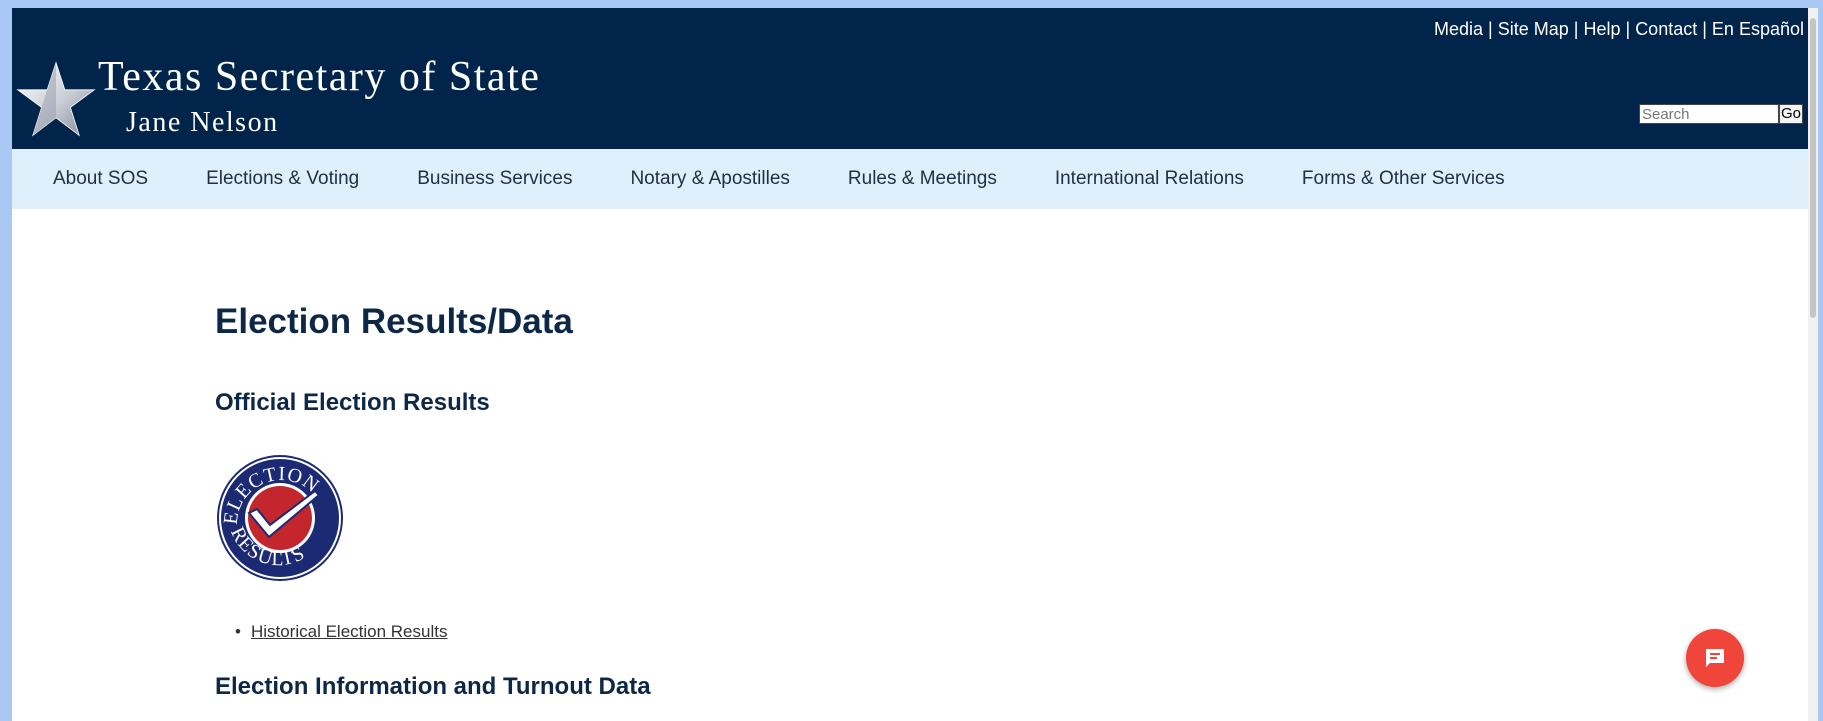 The height and width of the screenshot is (721, 1823). What do you see at coordinates (280, 518) in the screenshot?
I see `election-results-badge: ELECTION RESULTS` at bounding box center [280, 518].